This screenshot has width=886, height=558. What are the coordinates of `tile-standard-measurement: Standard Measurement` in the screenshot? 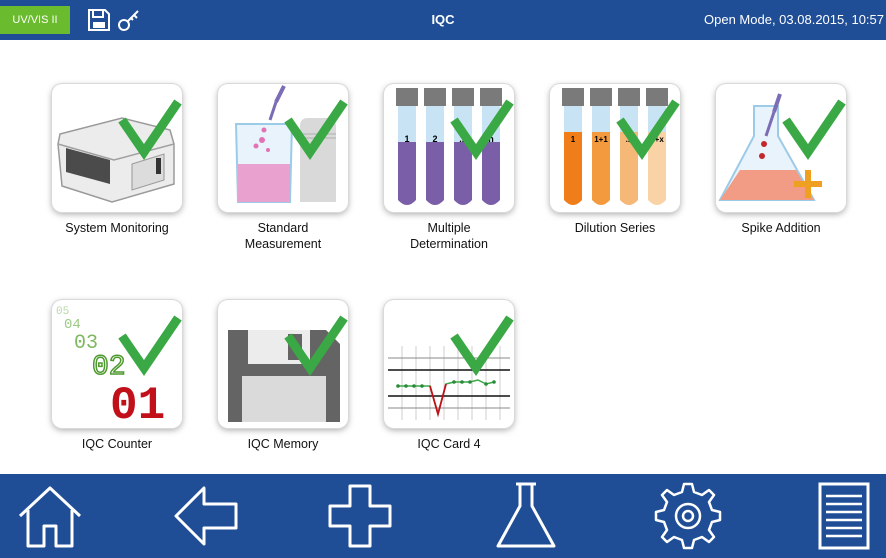 It's located at (283, 168).